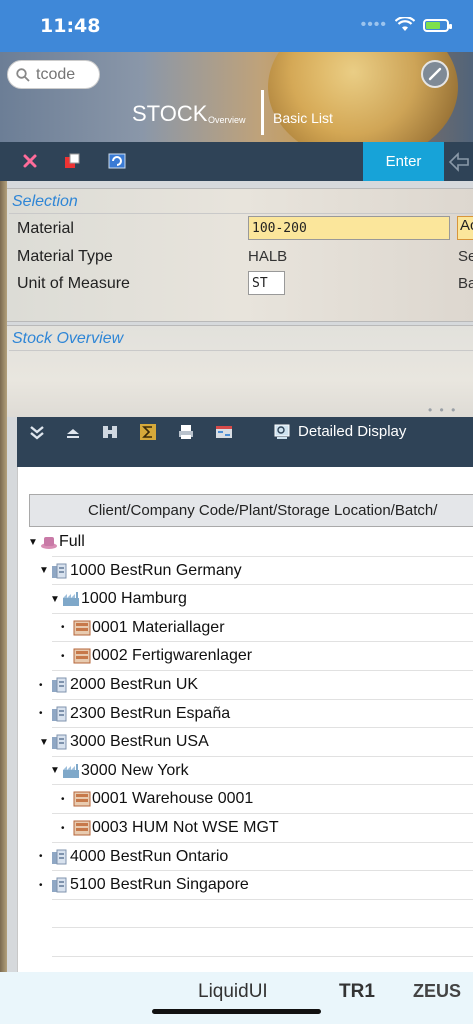 Image resolution: width=473 pixels, height=1024 pixels. Describe the element at coordinates (68, 338) in the screenshot. I see `stock-overview-title: Stock Overview` at that location.